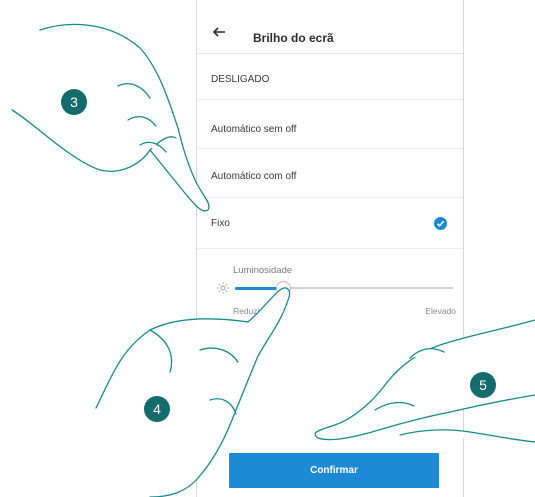  Describe the element at coordinates (440, 223) in the screenshot. I see `selected-check-icon` at that location.